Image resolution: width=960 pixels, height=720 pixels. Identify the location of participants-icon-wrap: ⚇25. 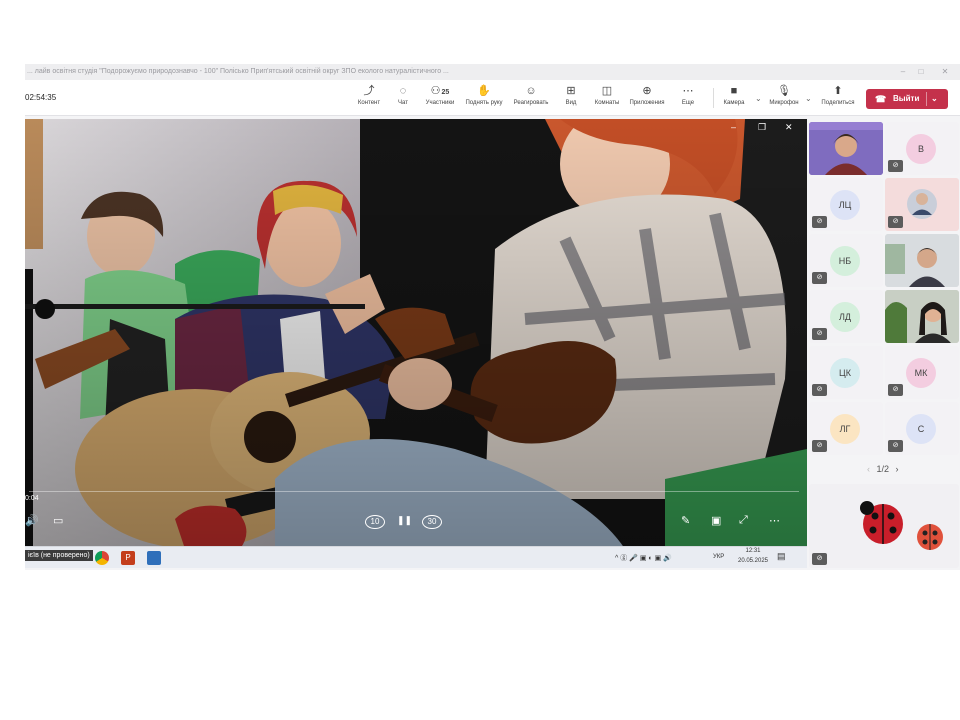
(440, 91).